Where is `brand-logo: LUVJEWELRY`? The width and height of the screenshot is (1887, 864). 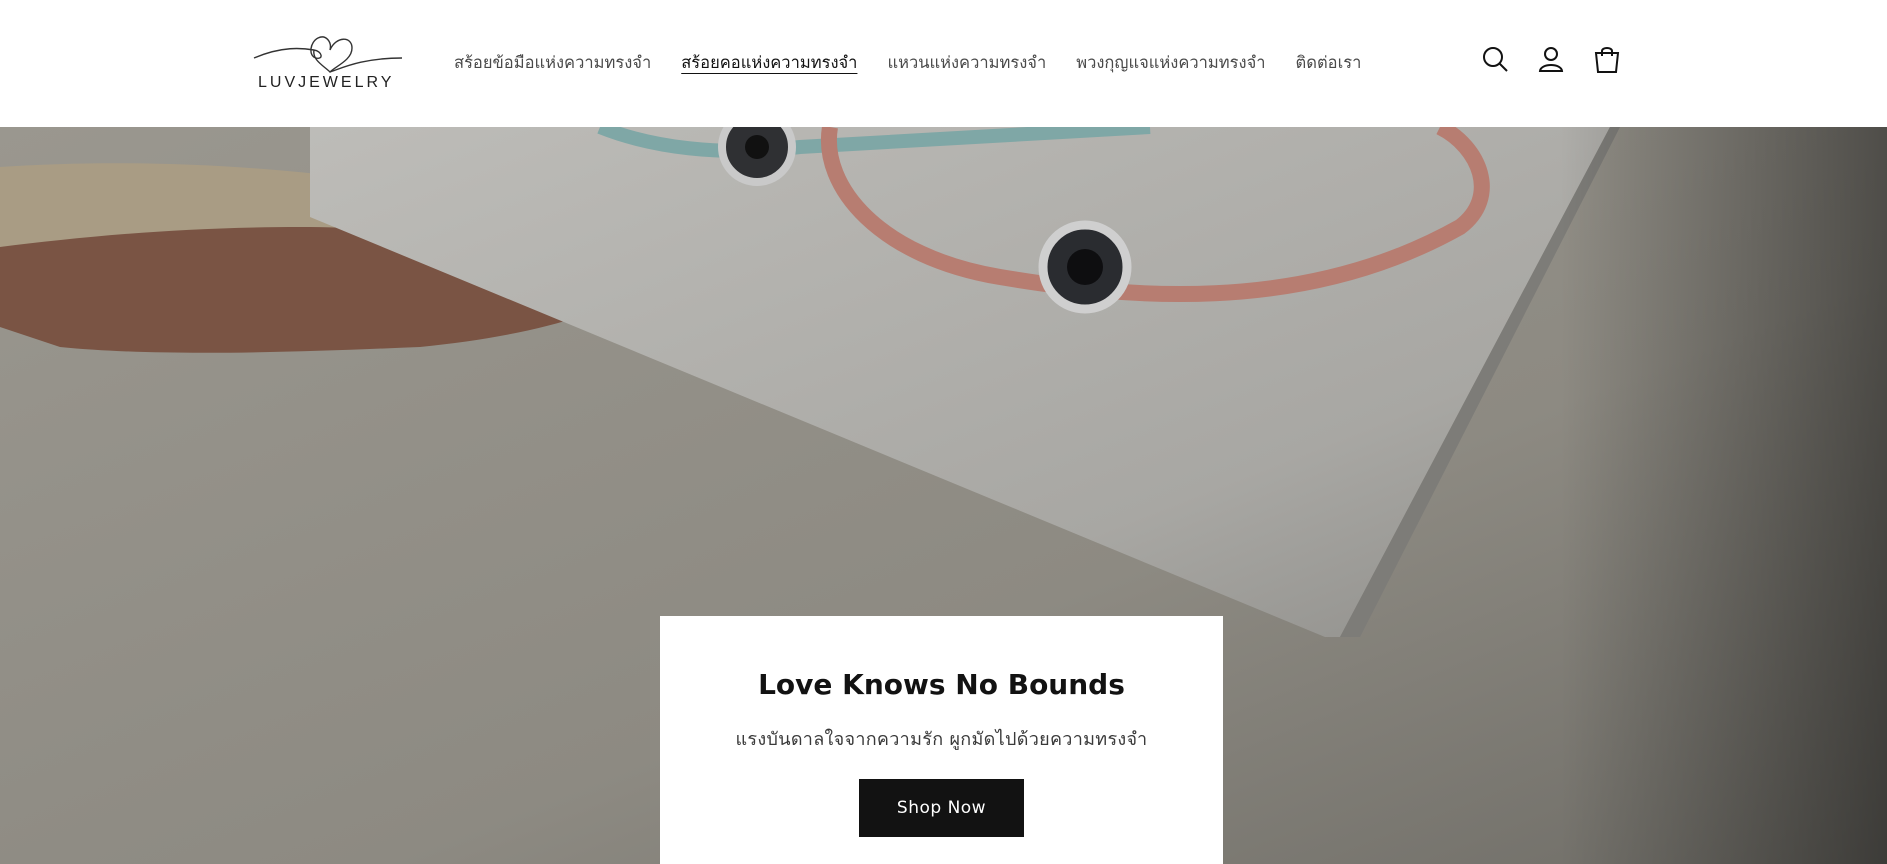 brand-logo: LUVJEWELRY is located at coordinates (328, 63).